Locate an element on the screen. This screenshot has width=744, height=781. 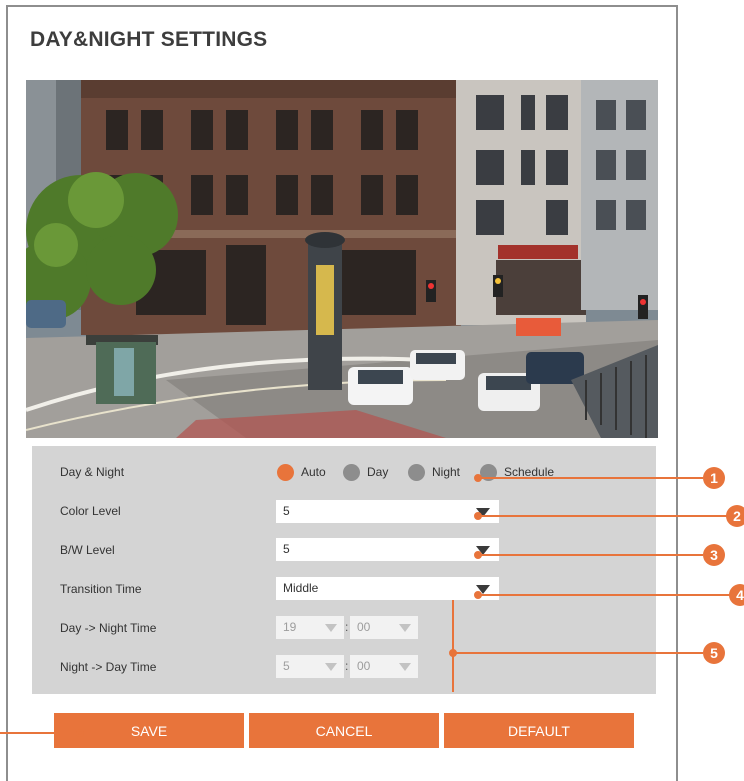
callout-badge-2: 2 is located at coordinates (735, 516).